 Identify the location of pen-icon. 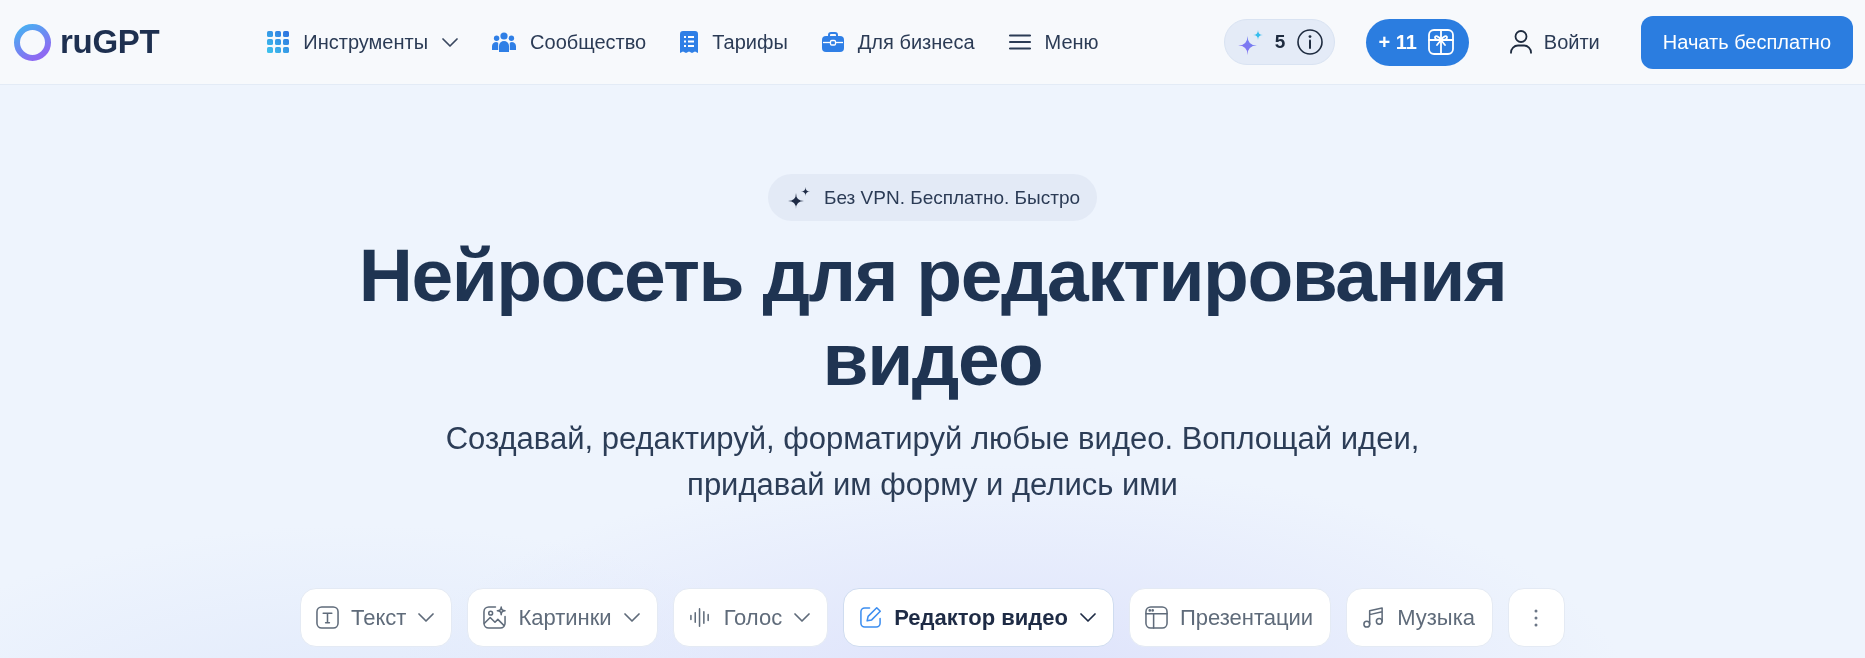
(871, 617).